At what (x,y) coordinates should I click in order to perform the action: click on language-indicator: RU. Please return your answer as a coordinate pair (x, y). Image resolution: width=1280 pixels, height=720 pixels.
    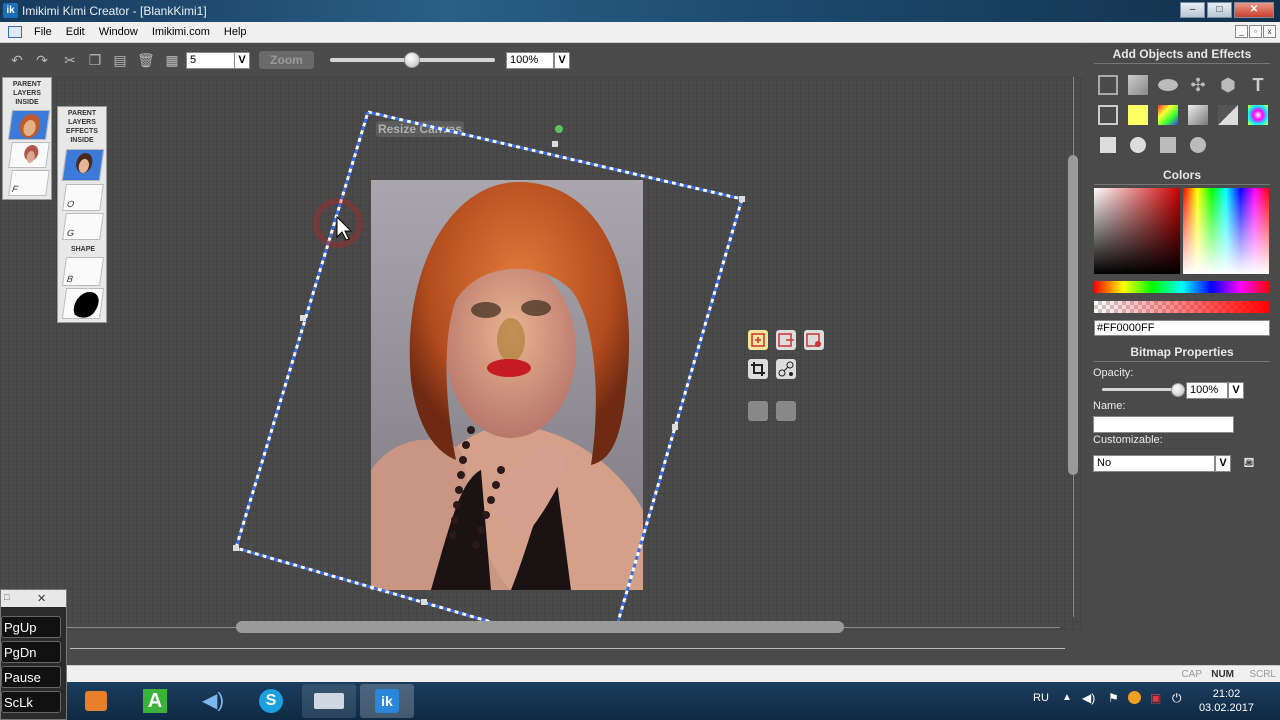
    Looking at the image, I should click on (1041, 698).